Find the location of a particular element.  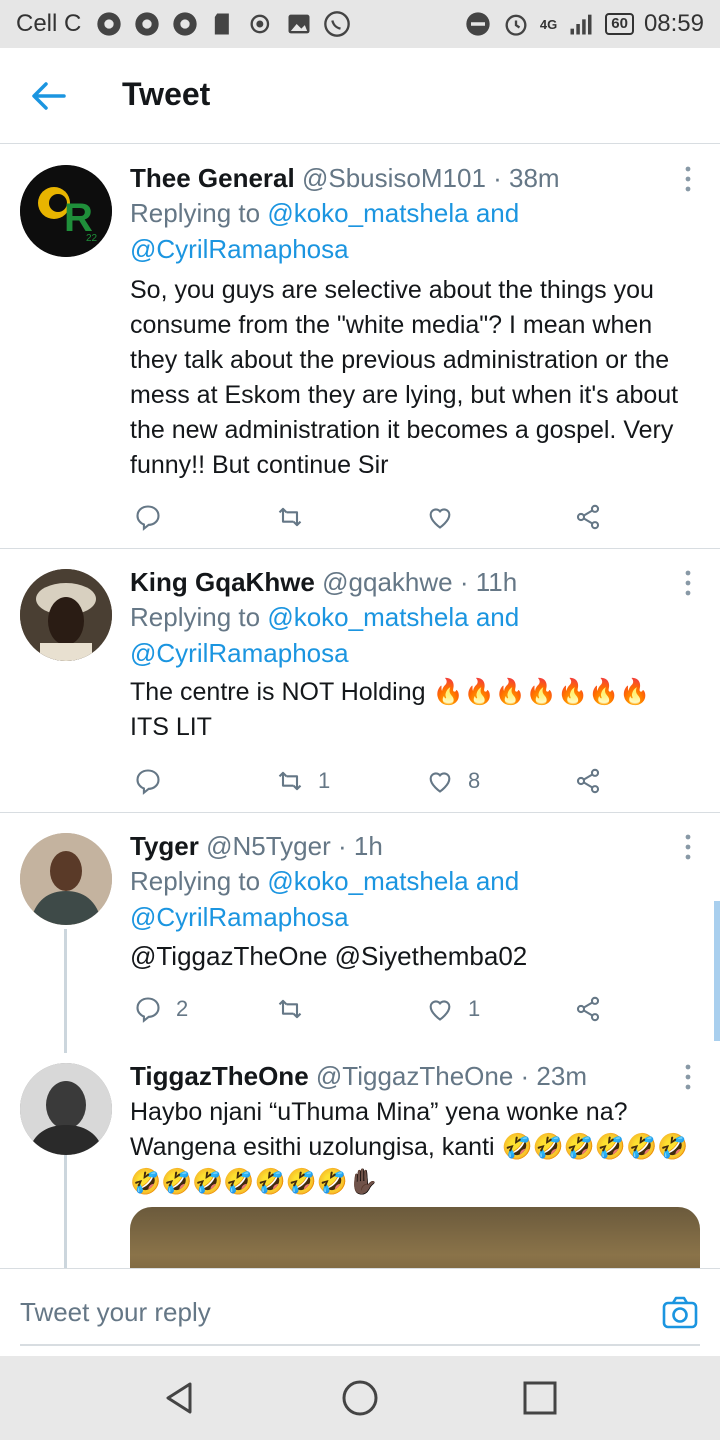

like-button: 1 is located at coordinates (453, 1009).